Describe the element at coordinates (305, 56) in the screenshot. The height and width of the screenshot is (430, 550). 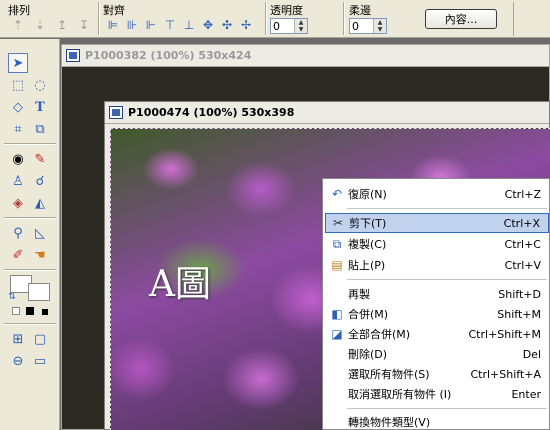
I see `window-title-bar: P1000382 (100%) 530x424` at that location.